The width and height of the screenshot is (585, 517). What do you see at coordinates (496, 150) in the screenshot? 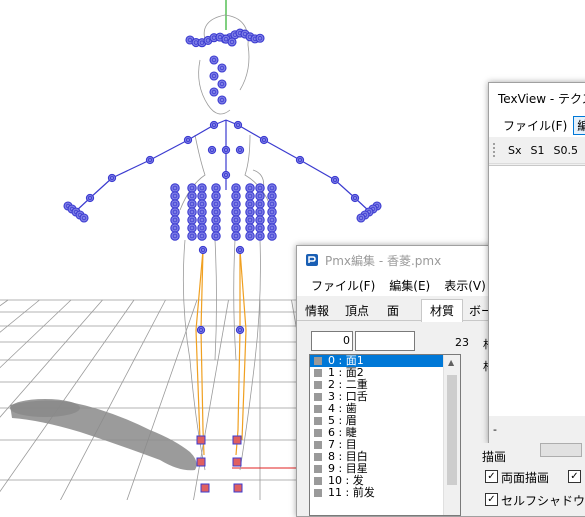
I see `toolbar-grip-icon` at bounding box center [496, 150].